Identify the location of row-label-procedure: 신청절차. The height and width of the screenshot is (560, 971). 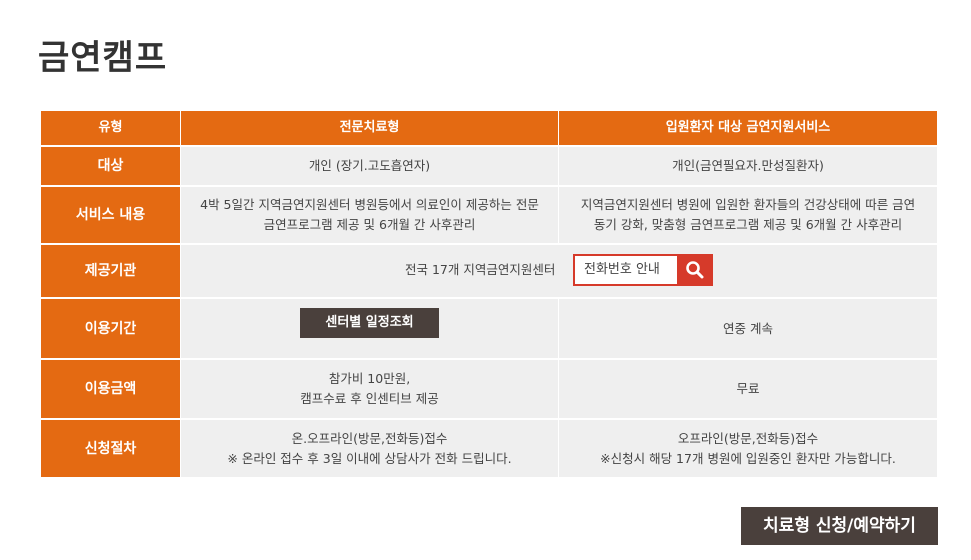
(110, 448).